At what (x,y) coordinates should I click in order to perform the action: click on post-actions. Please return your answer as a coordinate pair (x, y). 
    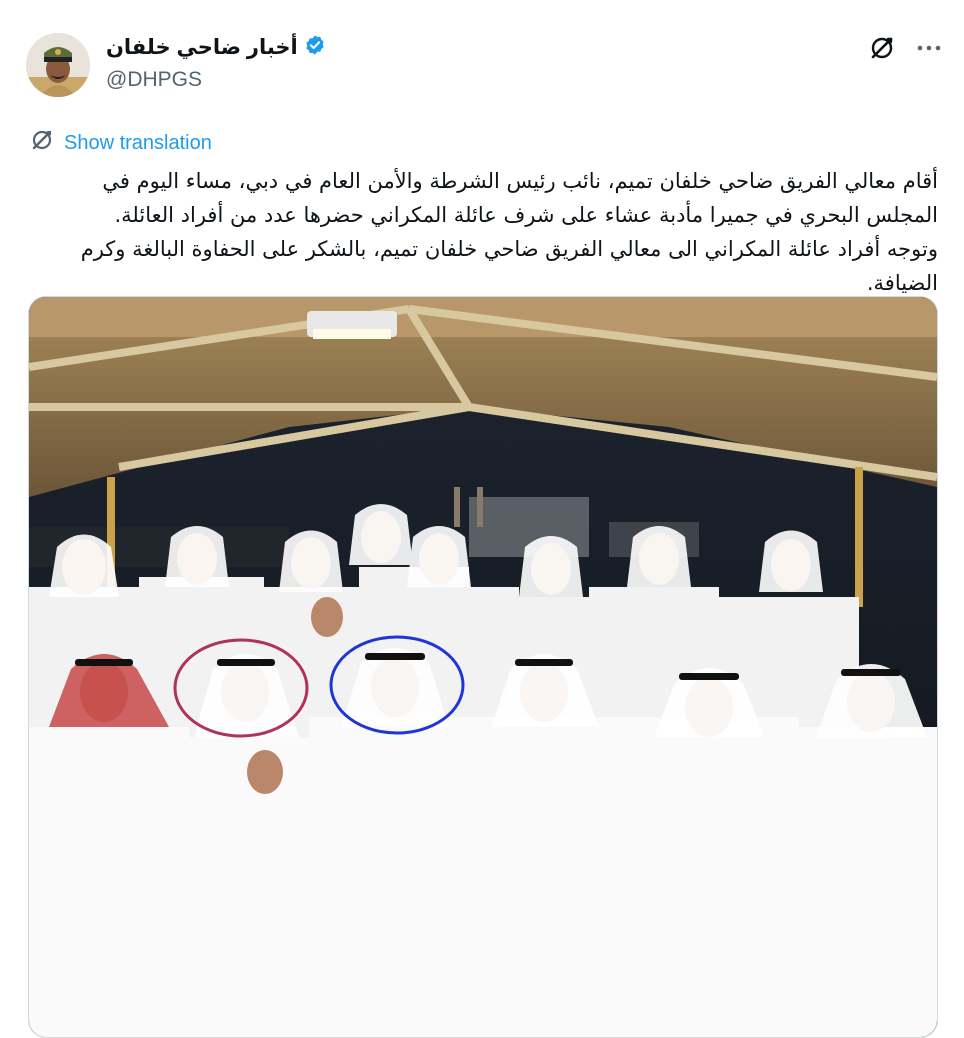
    Looking at the image, I should click on (905, 50).